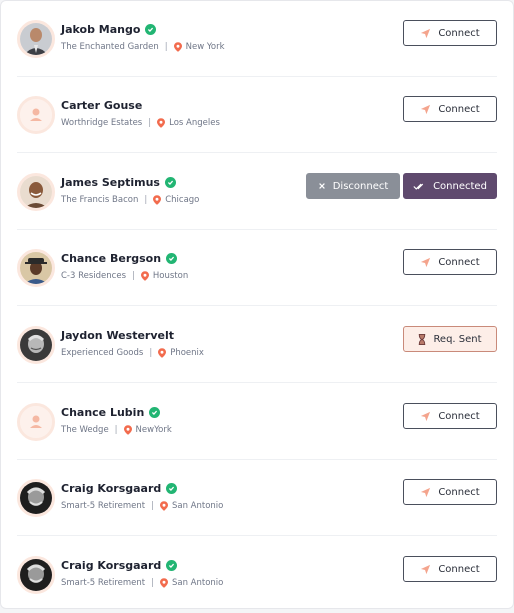 The height and width of the screenshot is (613, 514). Describe the element at coordinates (321, 186) in the screenshot. I see `close-icon` at that location.